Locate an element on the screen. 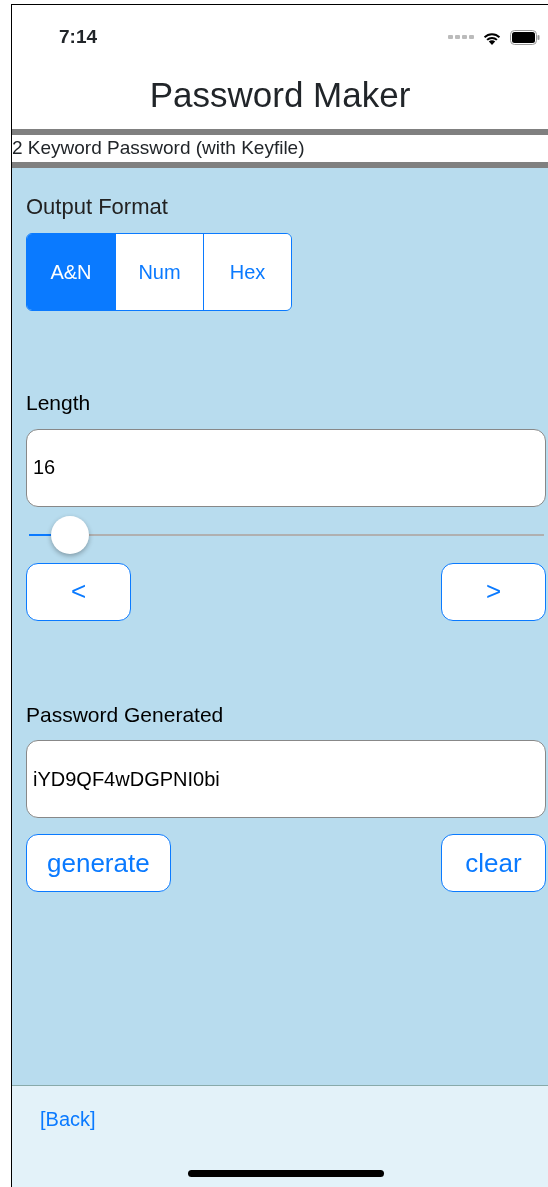 This screenshot has width=548, height=1187. section-label: Length is located at coordinates (59, 403).